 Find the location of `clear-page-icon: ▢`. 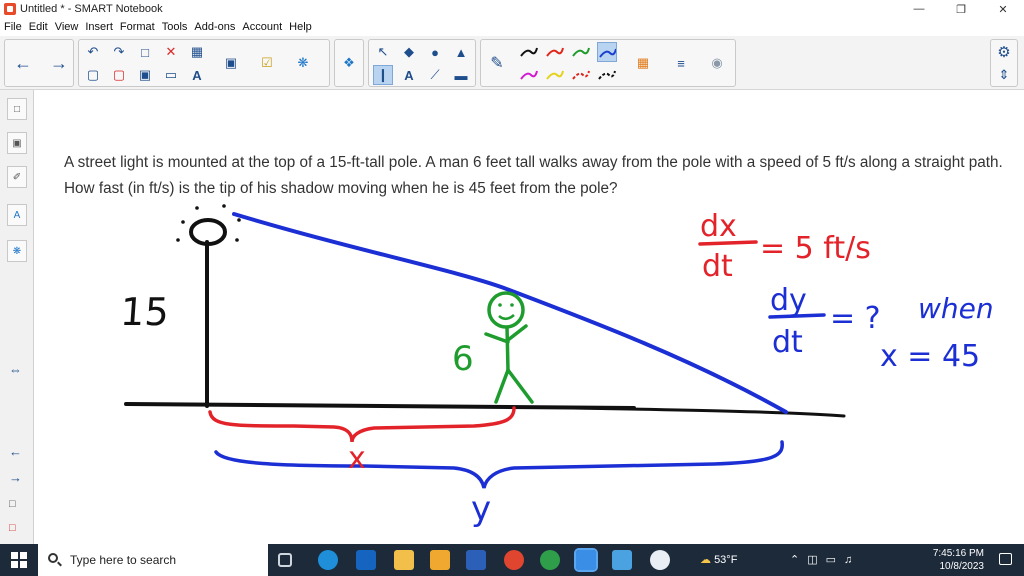

clear-page-icon: ▢ is located at coordinates (119, 75).